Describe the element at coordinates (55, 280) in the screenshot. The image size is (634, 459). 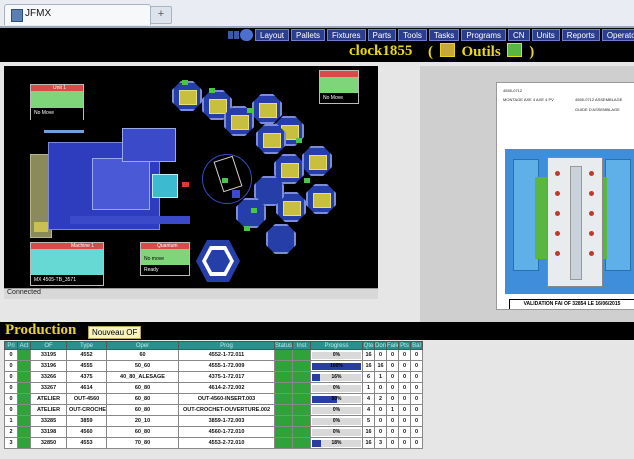
I see `machine-panel-program: MX 4505-TB_3571` at that location.